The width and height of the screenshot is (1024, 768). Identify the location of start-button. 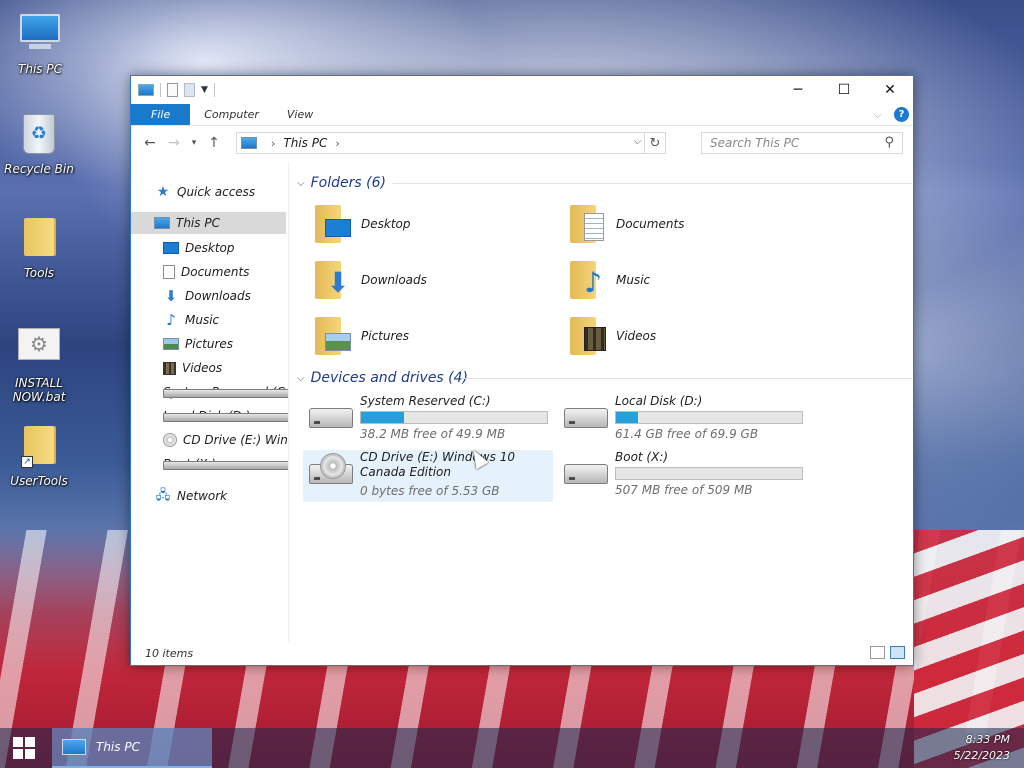
(24, 748).